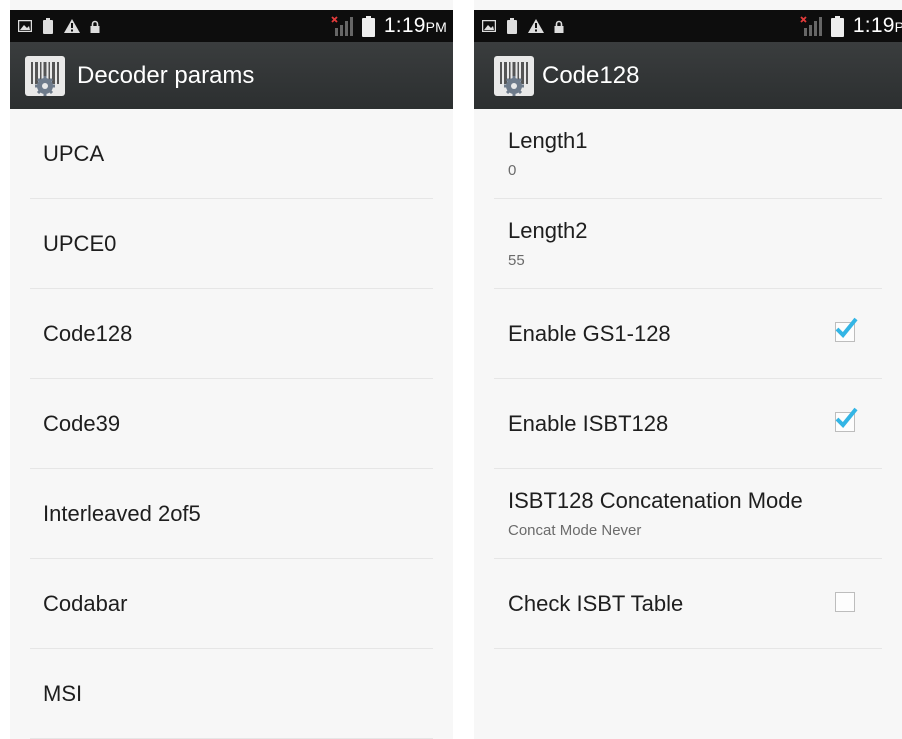 The image size is (902, 739). Describe the element at coordinates (231, 244) in the screenshot. I see `list-item-upce0: UPCE0` at that location.